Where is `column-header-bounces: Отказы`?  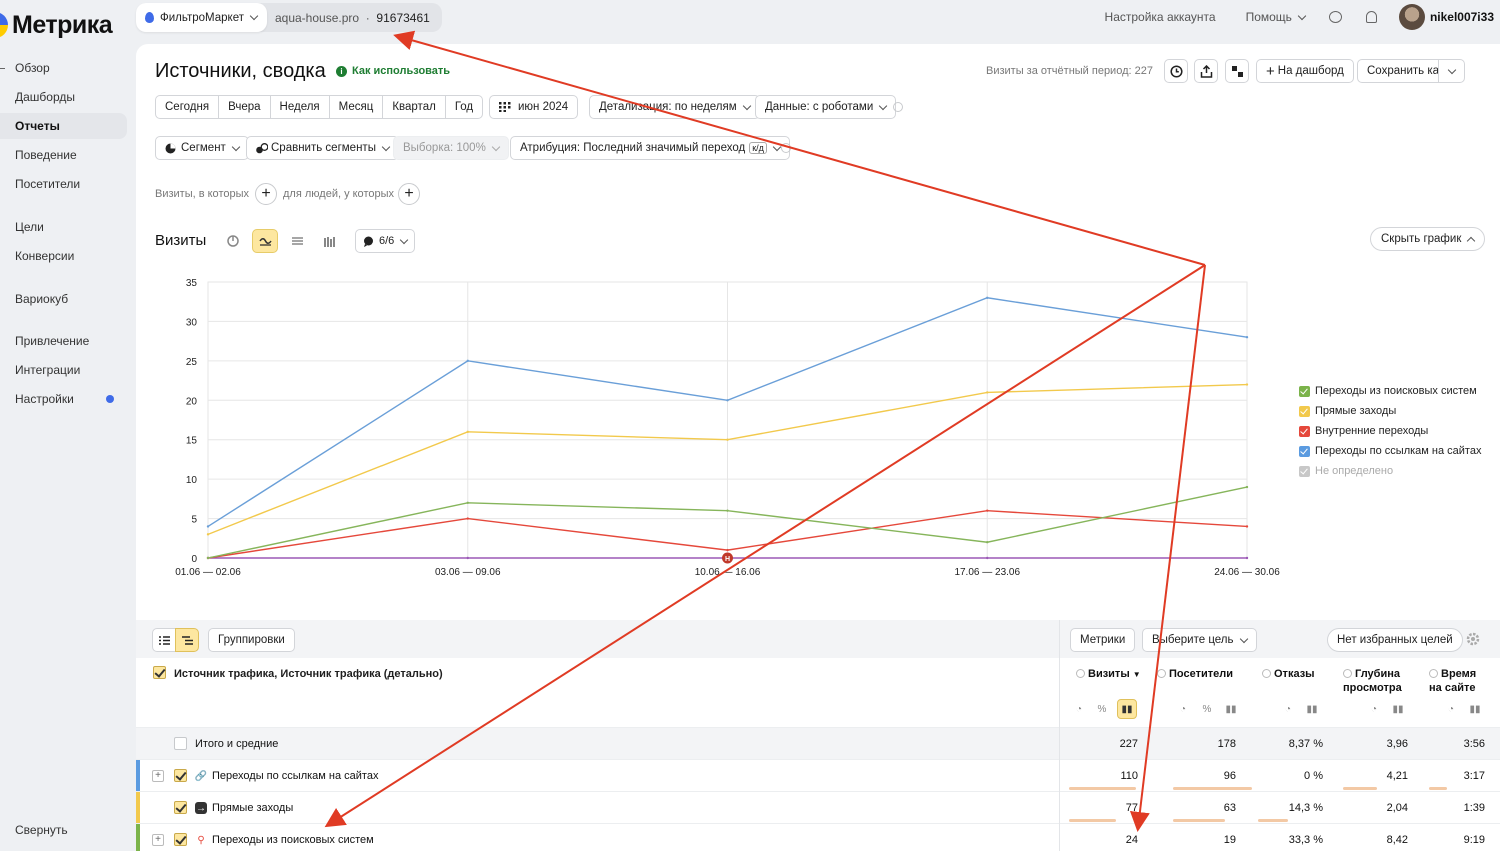 column-header-bounces: Отказы is located at coordinates (1288, 674).